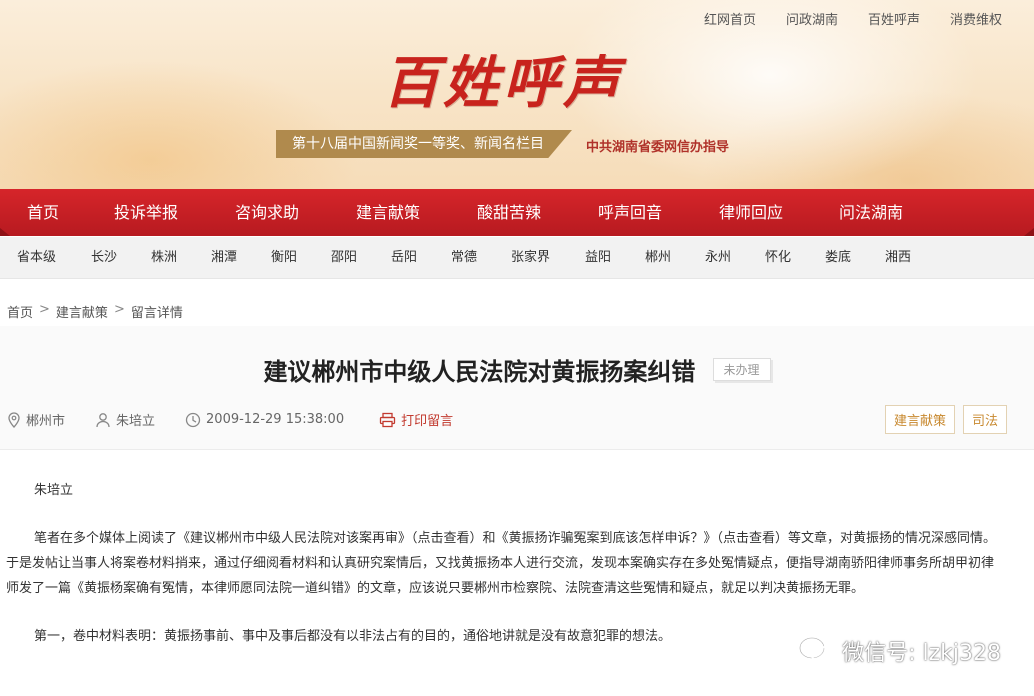 The image size is (1034, 696). I want to click on watermark-text: 微信号: lzkj328, so click(921, 653).